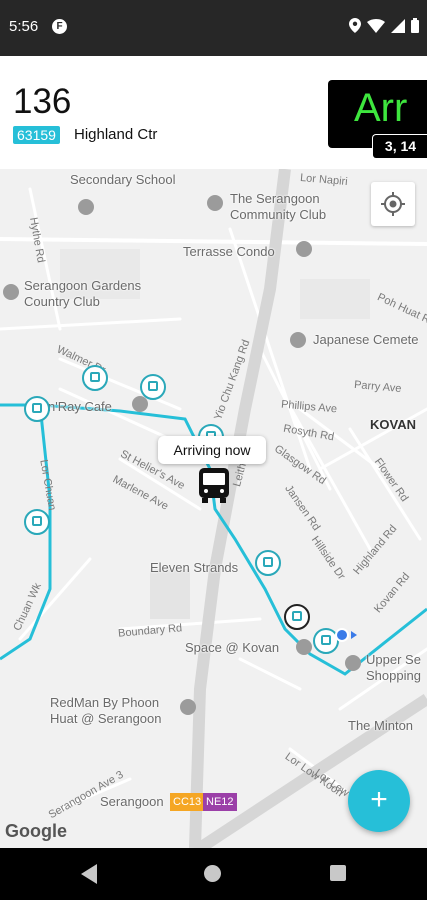 The image size is (427, 900). I want to click on crosshair-icon, so click(393, 204).